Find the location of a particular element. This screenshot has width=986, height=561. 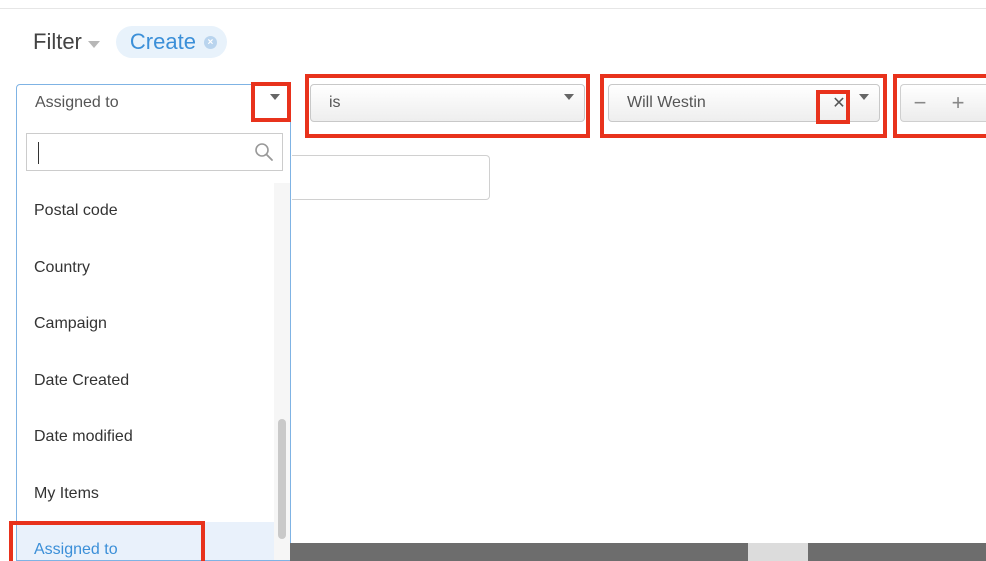

pill-clear-icon: × is located at coordinates (210, 42).